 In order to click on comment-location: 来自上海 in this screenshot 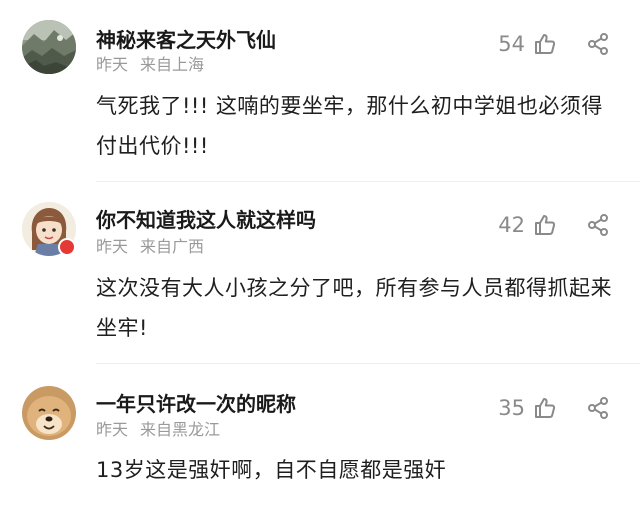, I will do `click(172, 64)`.